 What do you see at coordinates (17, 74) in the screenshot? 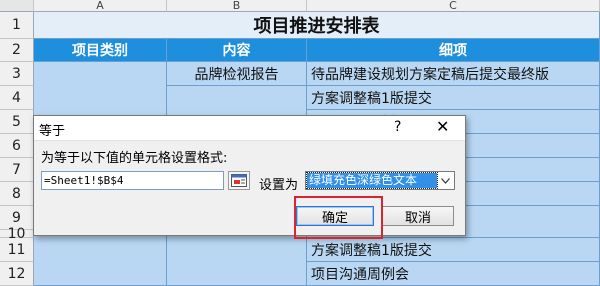
I see `row-header-3: 3` at bounding box center [17, 74].